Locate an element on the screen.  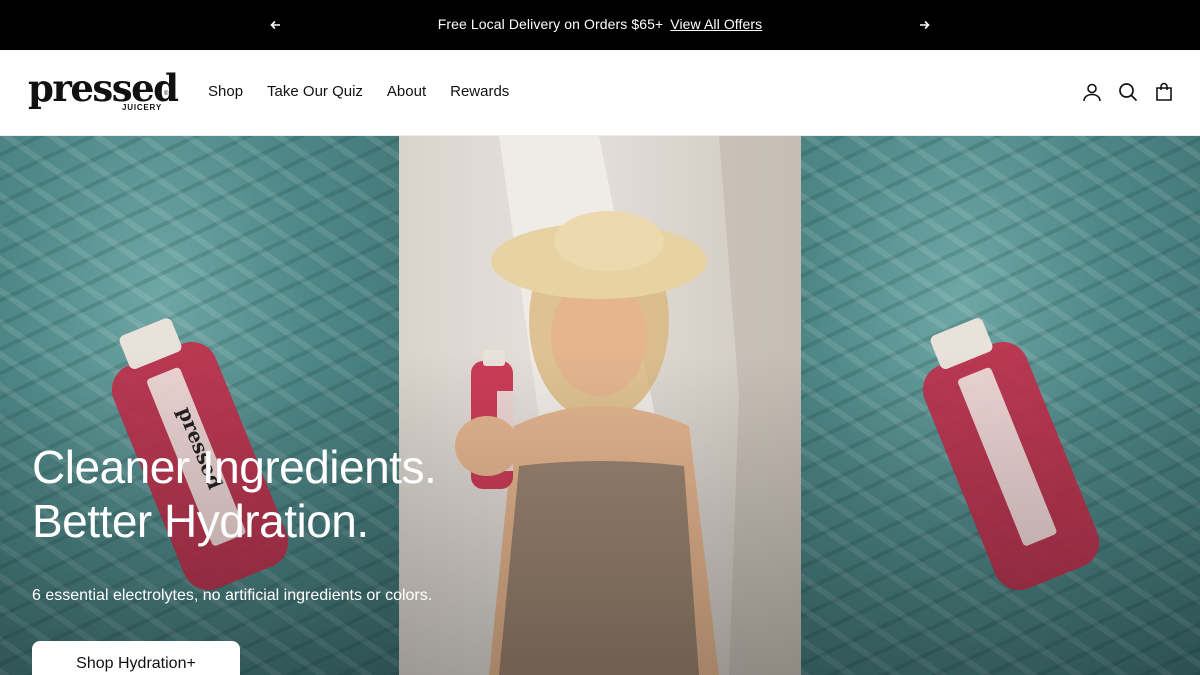
view-offers-link: View All Offers is located at coordinates (716, 24).